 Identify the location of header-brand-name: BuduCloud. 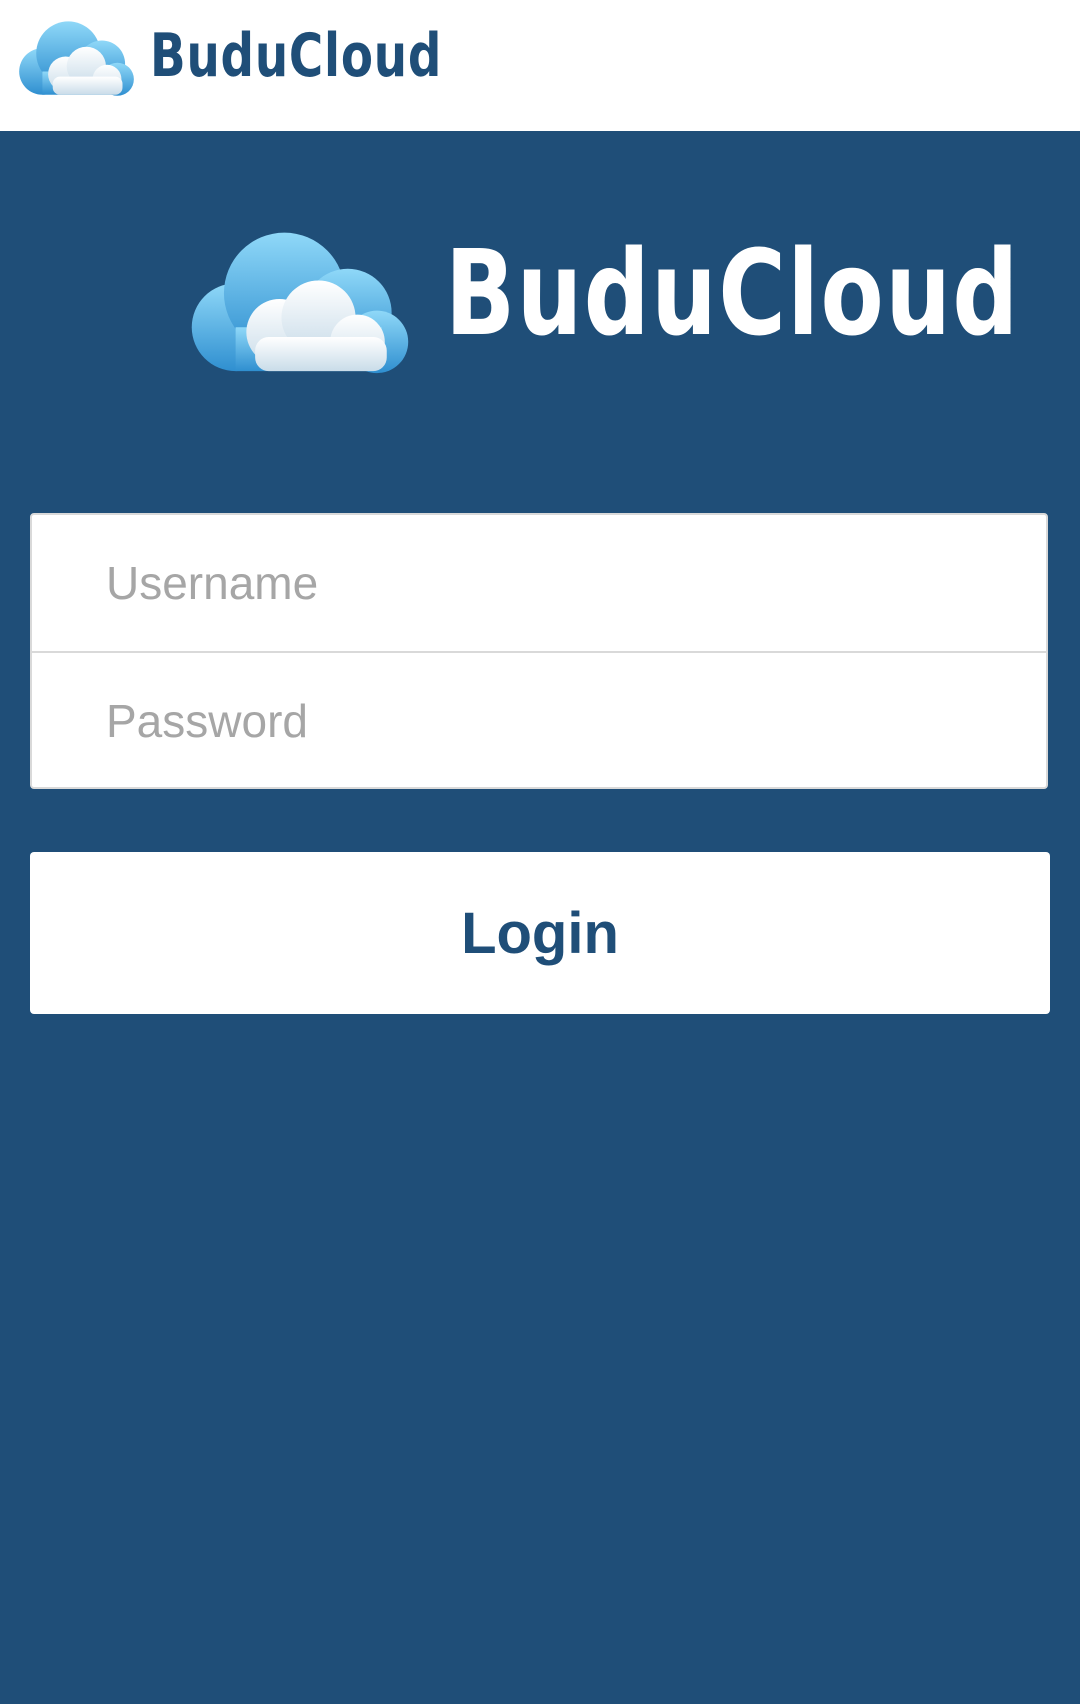
(296, 56).